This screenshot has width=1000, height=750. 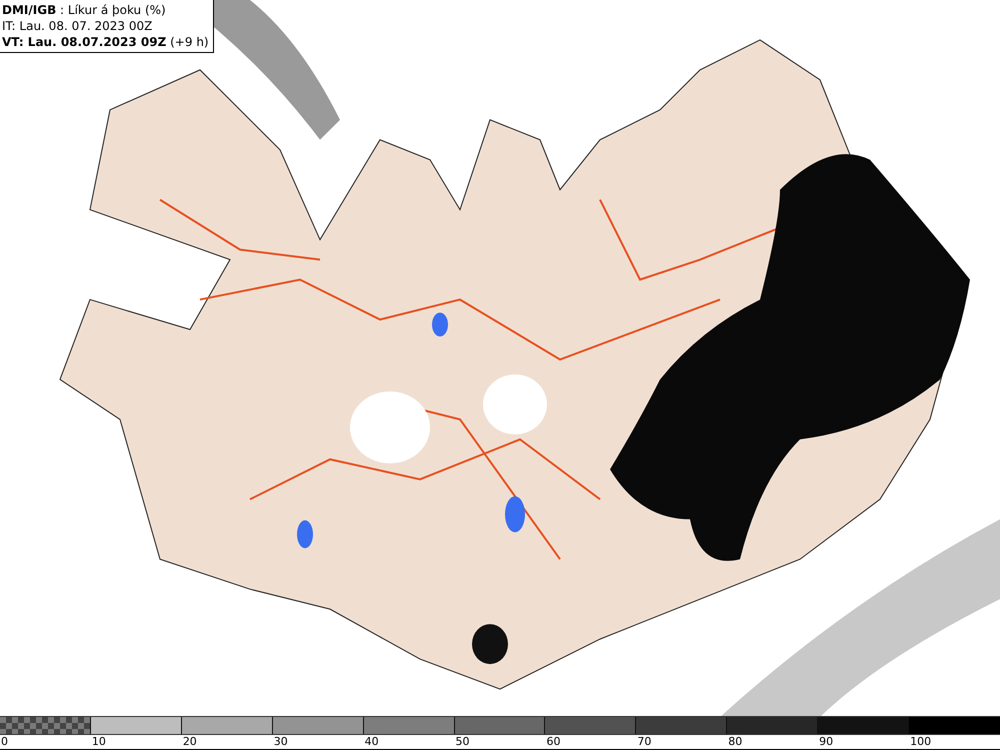 I want to click on legend-label: 0, so click(x=4, y=741).